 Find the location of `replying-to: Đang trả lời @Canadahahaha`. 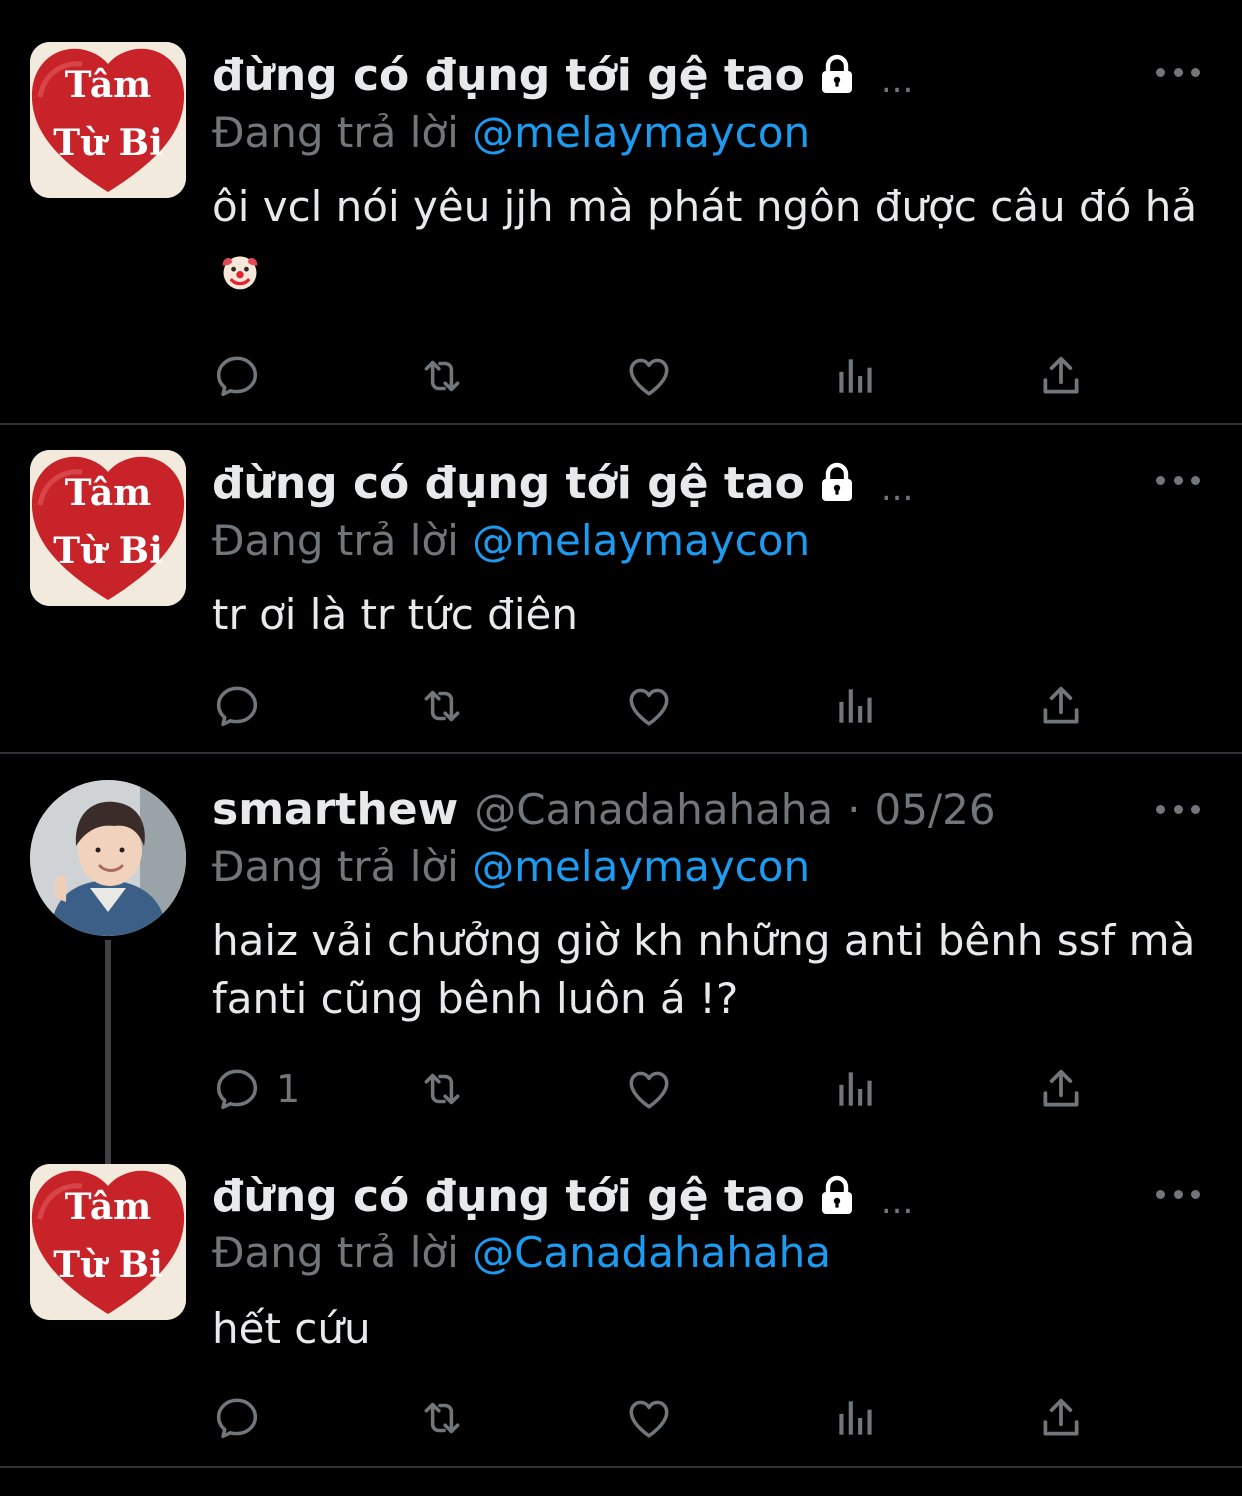

replying-to: Đang trả lời @Canadahahaha is located at coordinates (521, 1252).